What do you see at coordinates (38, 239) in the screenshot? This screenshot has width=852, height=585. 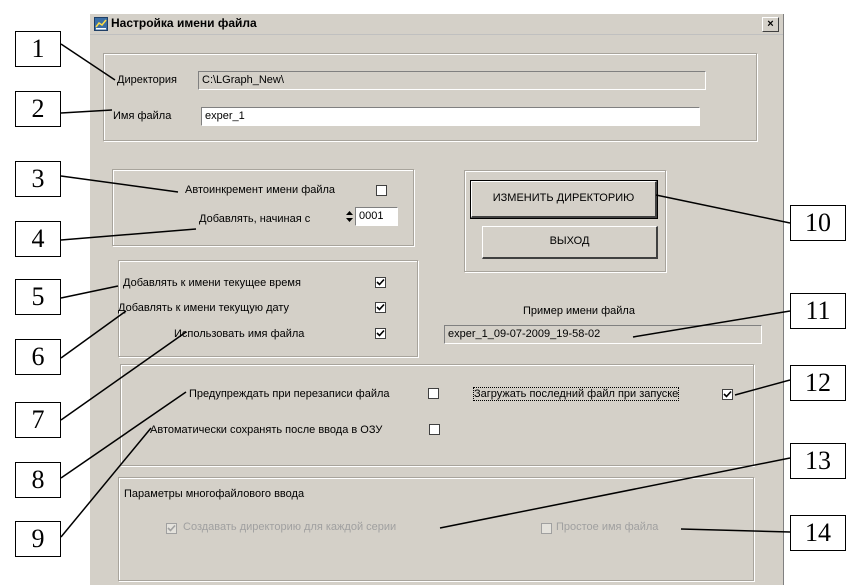 I see `callout-4: 4` at bounding box center [38, 239].